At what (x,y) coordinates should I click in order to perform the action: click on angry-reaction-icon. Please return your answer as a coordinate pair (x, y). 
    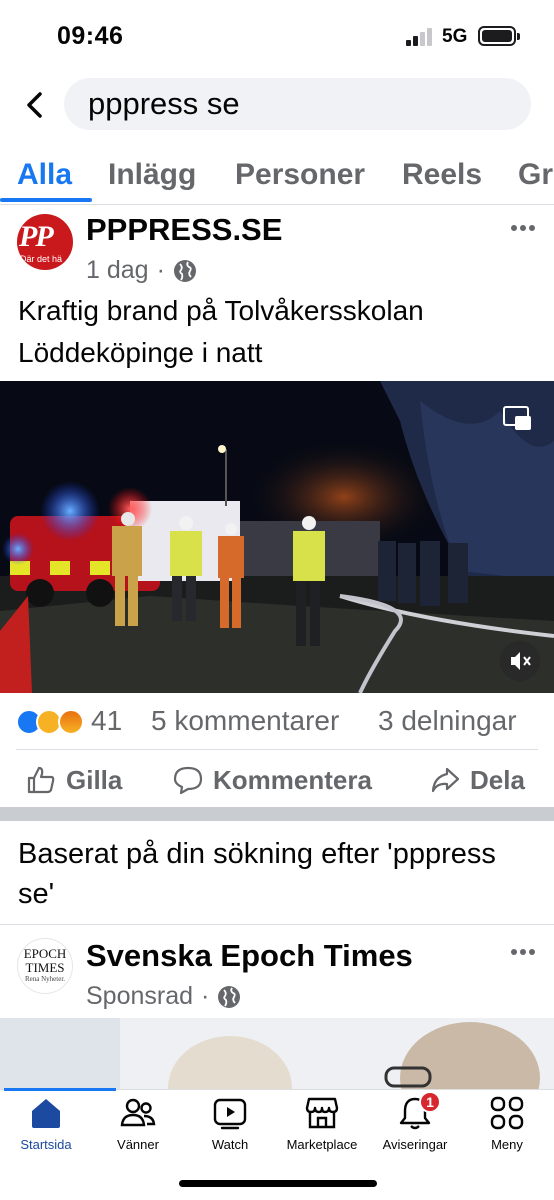
    Looking at the image, I should click on (71, 722).